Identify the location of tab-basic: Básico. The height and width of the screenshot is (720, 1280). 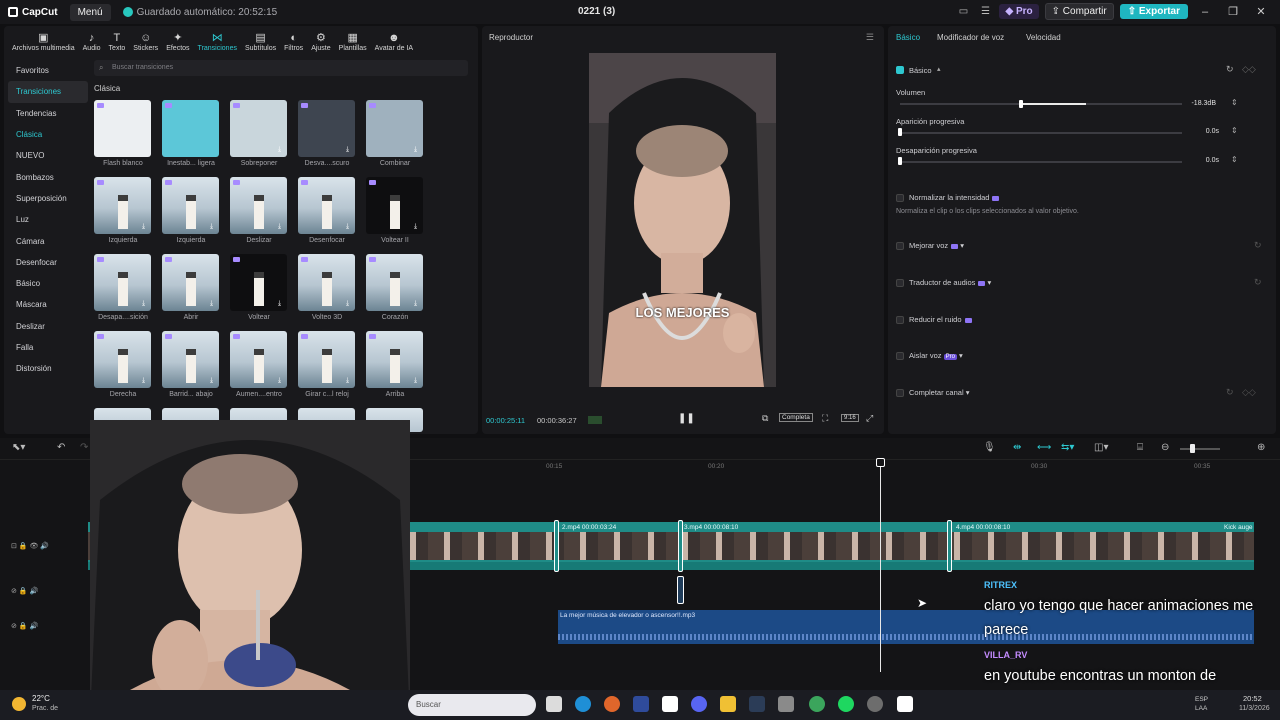
(908, 37).